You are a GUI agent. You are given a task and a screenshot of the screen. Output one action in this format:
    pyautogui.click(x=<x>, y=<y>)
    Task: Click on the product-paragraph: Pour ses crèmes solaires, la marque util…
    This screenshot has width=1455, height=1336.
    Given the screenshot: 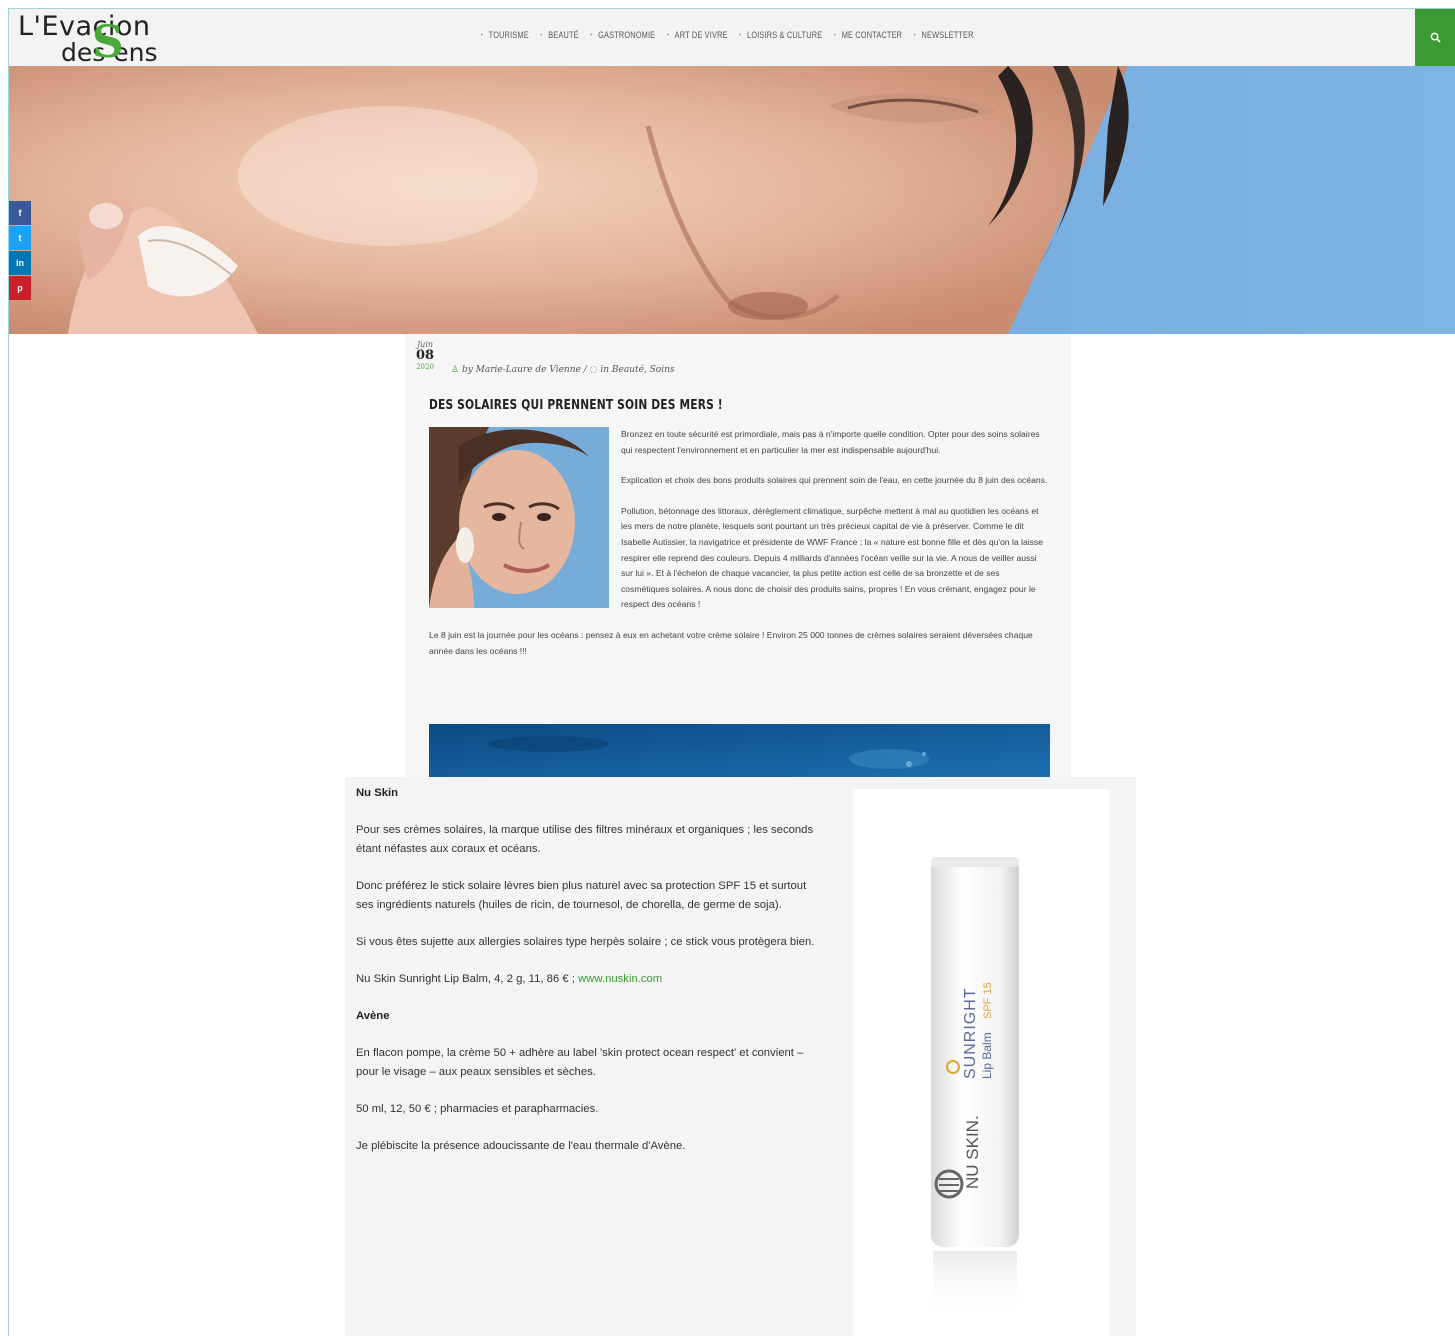 What is the action you would take?
    pyautogui.click(x=585, y=839)
    